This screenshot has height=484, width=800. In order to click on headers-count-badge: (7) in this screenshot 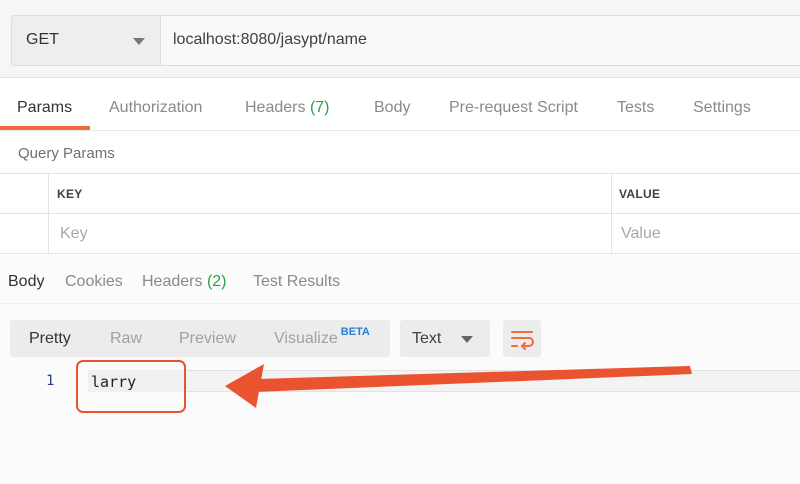, I will do `click(319, 107)`.